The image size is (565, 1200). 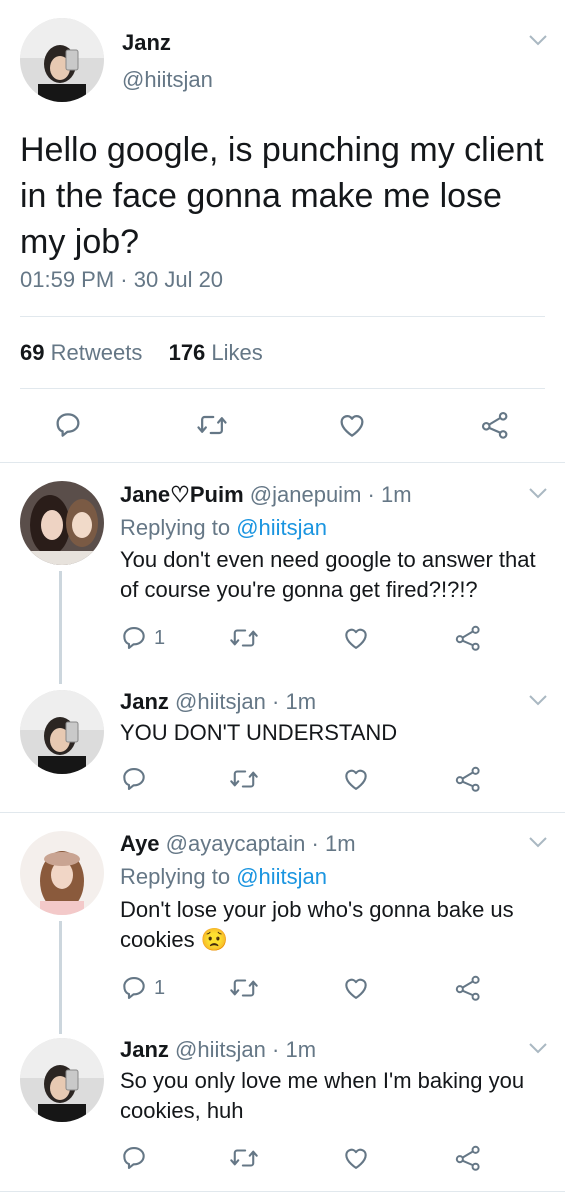 I want to click on avatar-janepuim, so click(x=62, y=523).